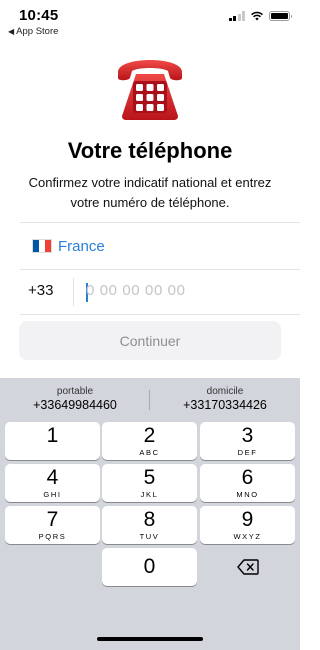  I want to click on page-title: Votre téléphone, so click(150, 150).